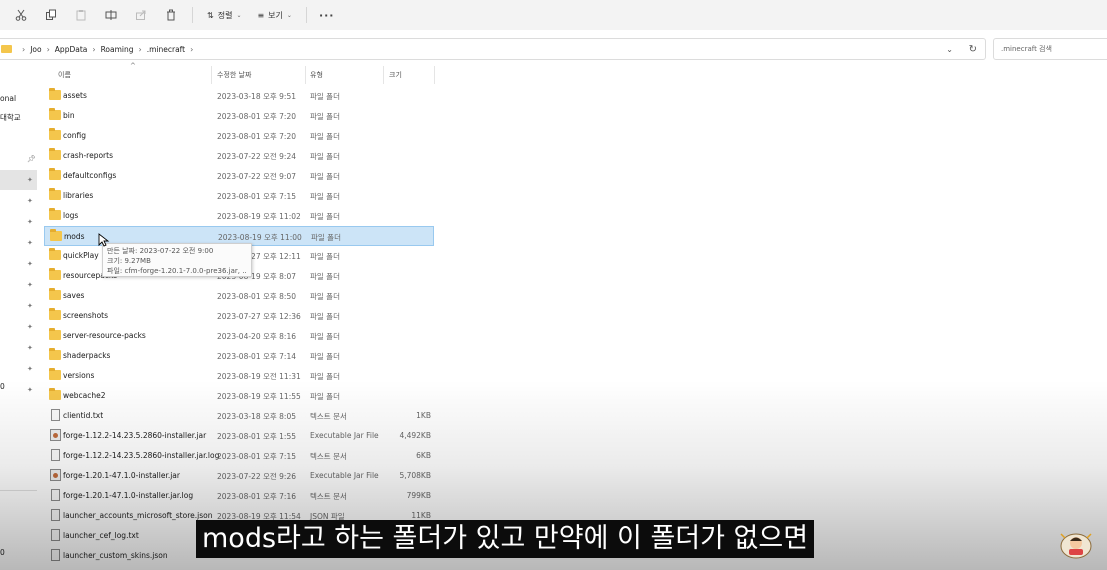 The width and height of the screenshot is (1107, 570). I want to click on file-size: 4,492KB, so click(415, 435).